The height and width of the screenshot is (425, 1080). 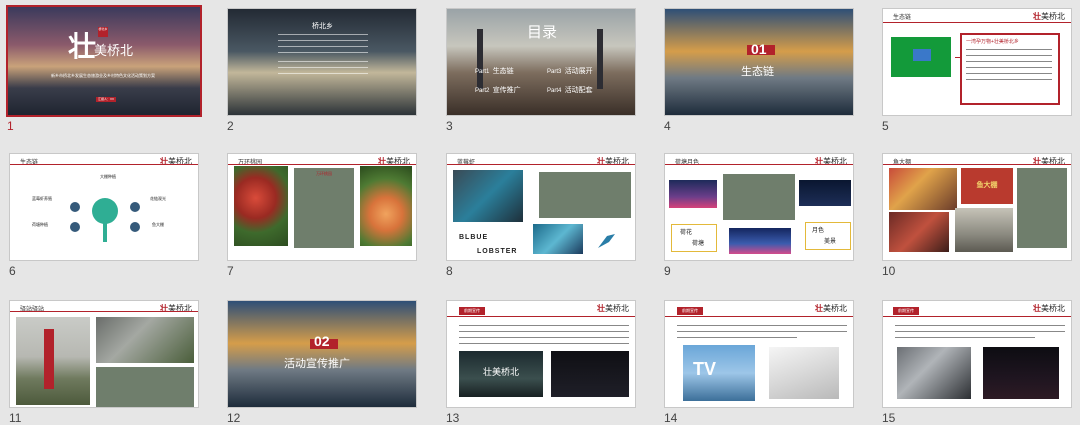 I want to click on slide-number: 9, so click(x=667, y=271).